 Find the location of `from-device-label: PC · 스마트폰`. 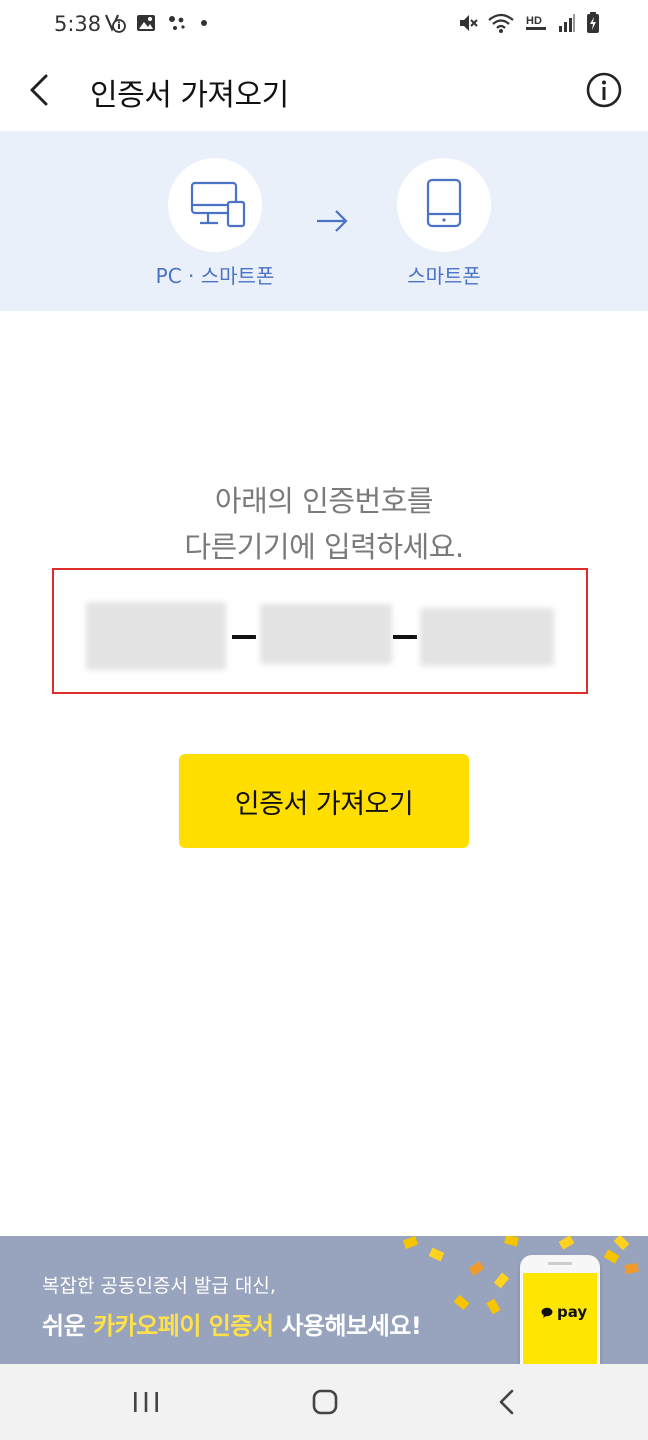

from-device-label: PC · 스마트폰 is located at coordinates (215, 276).